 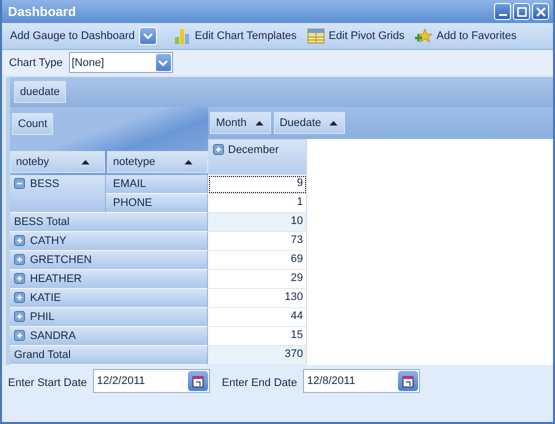 What do you see at coordinates (47, 383) in the screenshot?
I see `date-label: Enter Start Date` at bounding box center [47, 383].